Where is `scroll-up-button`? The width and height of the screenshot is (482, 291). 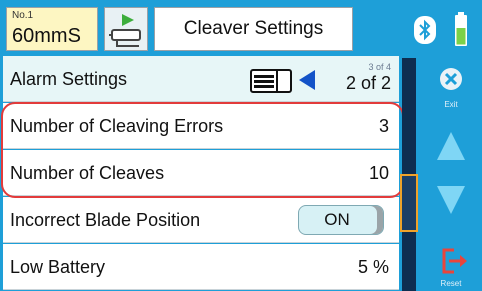
scroll-up-button is located at coordinates (451, 152).